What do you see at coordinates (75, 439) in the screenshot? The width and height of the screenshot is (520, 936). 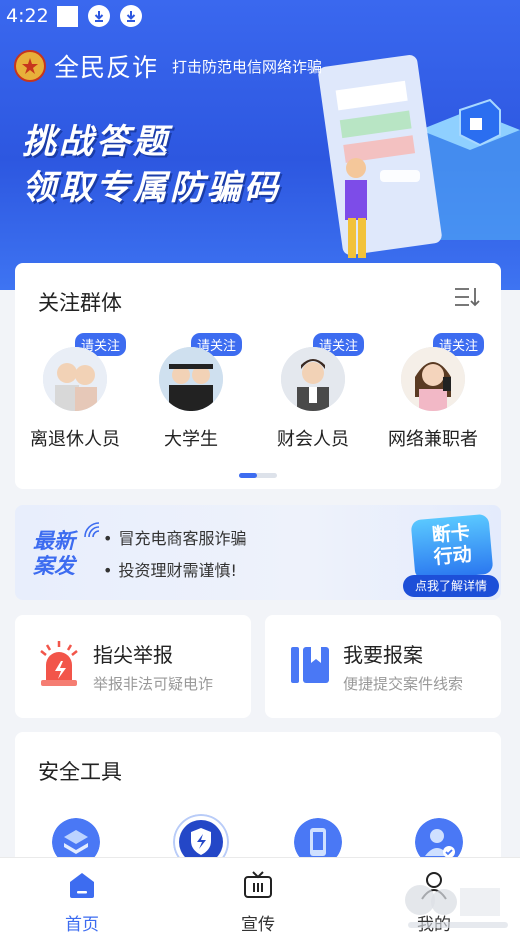 I see `group-label: 离退休人员` at bounding box center [75, 439].